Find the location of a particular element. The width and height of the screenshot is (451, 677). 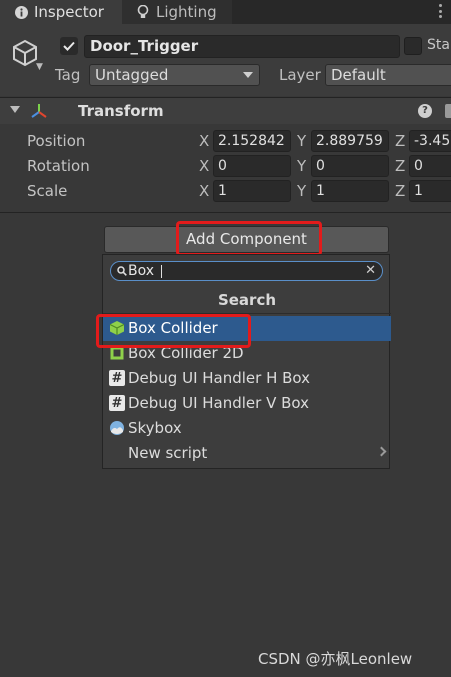

layer-value: Default is located at coordinates (358, 75).